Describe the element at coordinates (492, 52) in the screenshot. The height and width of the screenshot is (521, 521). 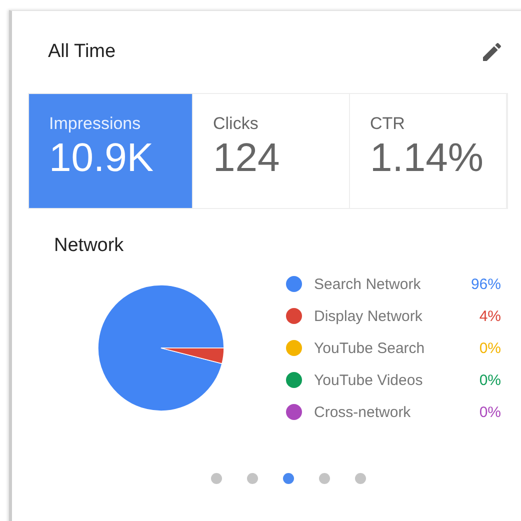
I see `edit-icon` at that location.